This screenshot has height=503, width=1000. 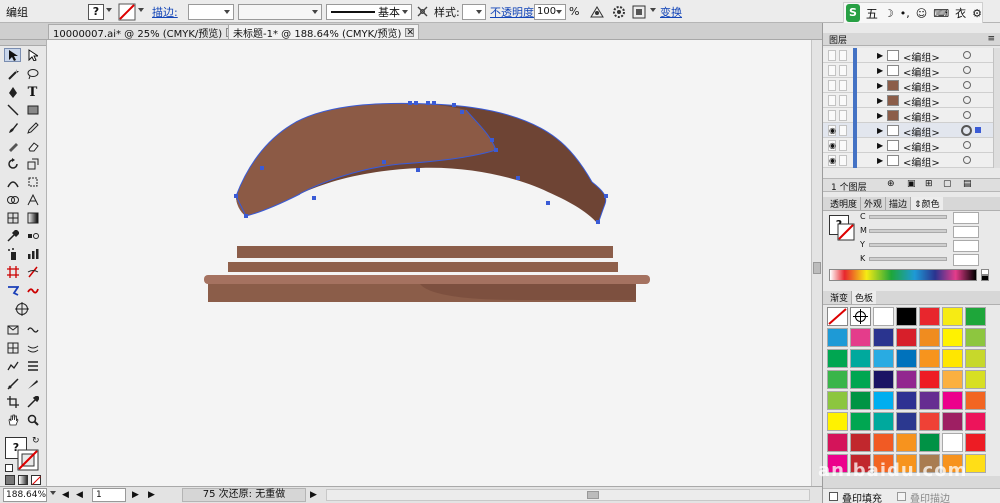 What do you see at coordinates (966, 260) in the screenshot?
I see `black-input` at bounding box center [966, 260].